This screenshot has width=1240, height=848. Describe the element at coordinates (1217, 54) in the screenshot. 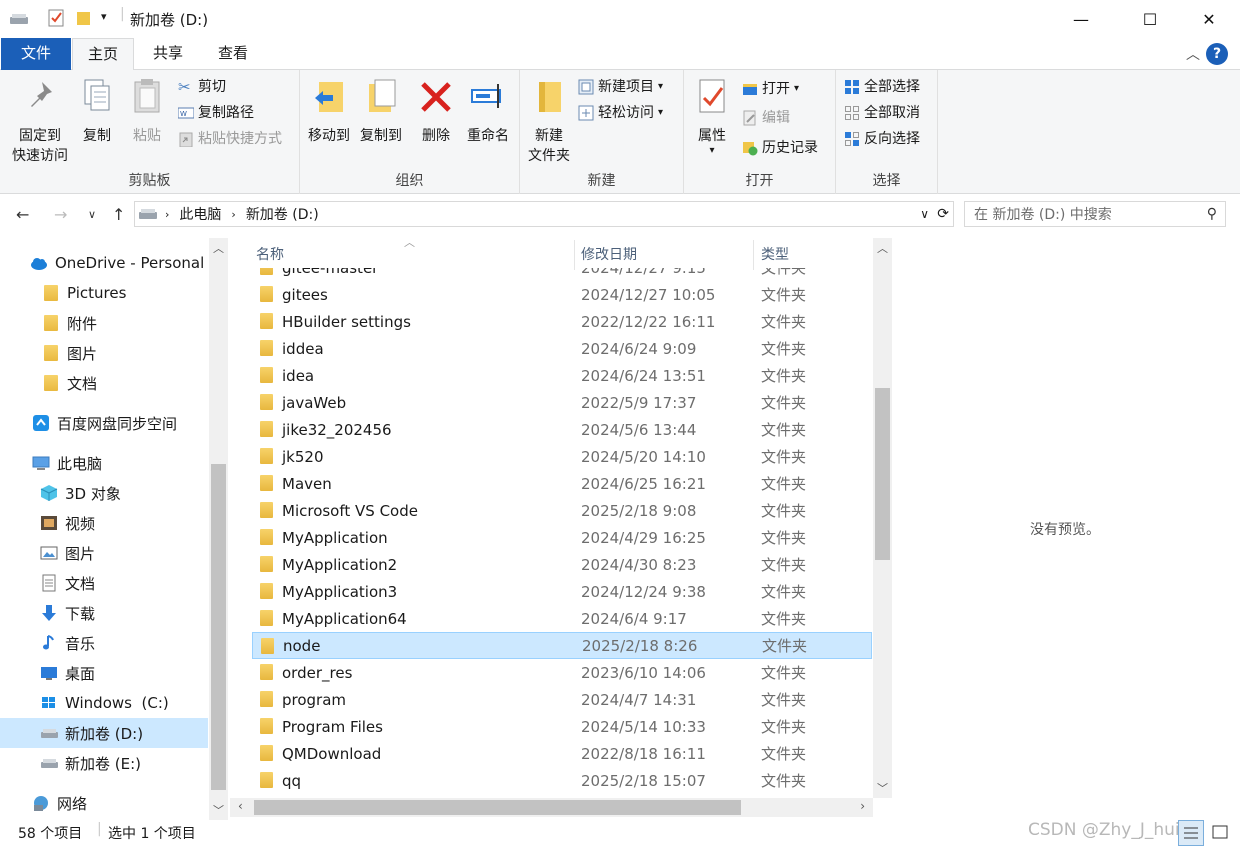

I see `help-button: ?` at that location.